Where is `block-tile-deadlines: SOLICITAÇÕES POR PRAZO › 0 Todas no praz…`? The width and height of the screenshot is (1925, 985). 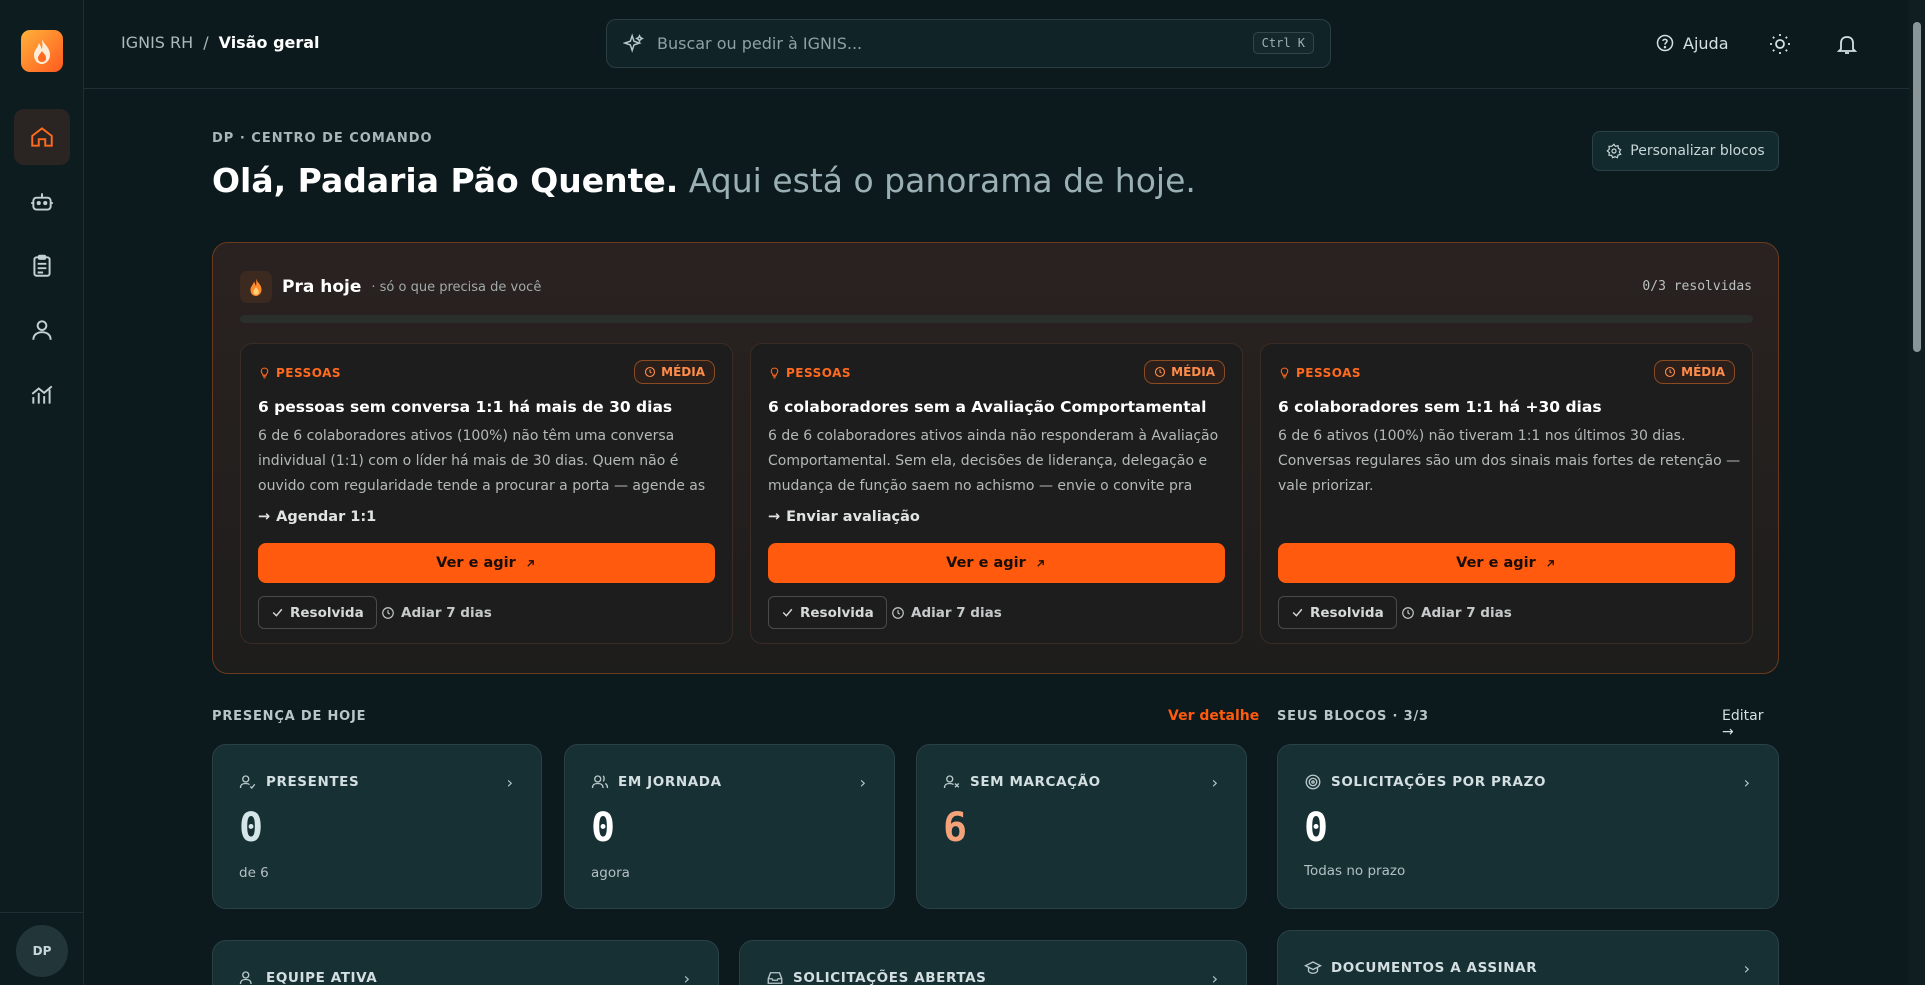 block-tile-deadlines: SOLICITAÇÕES POR PRAZO › 0 Todas no praz… is located at coordinates (1528, 826).